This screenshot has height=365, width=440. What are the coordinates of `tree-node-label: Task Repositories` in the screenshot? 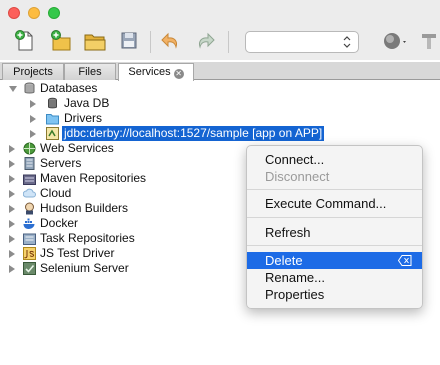 It's located at (87, 238).